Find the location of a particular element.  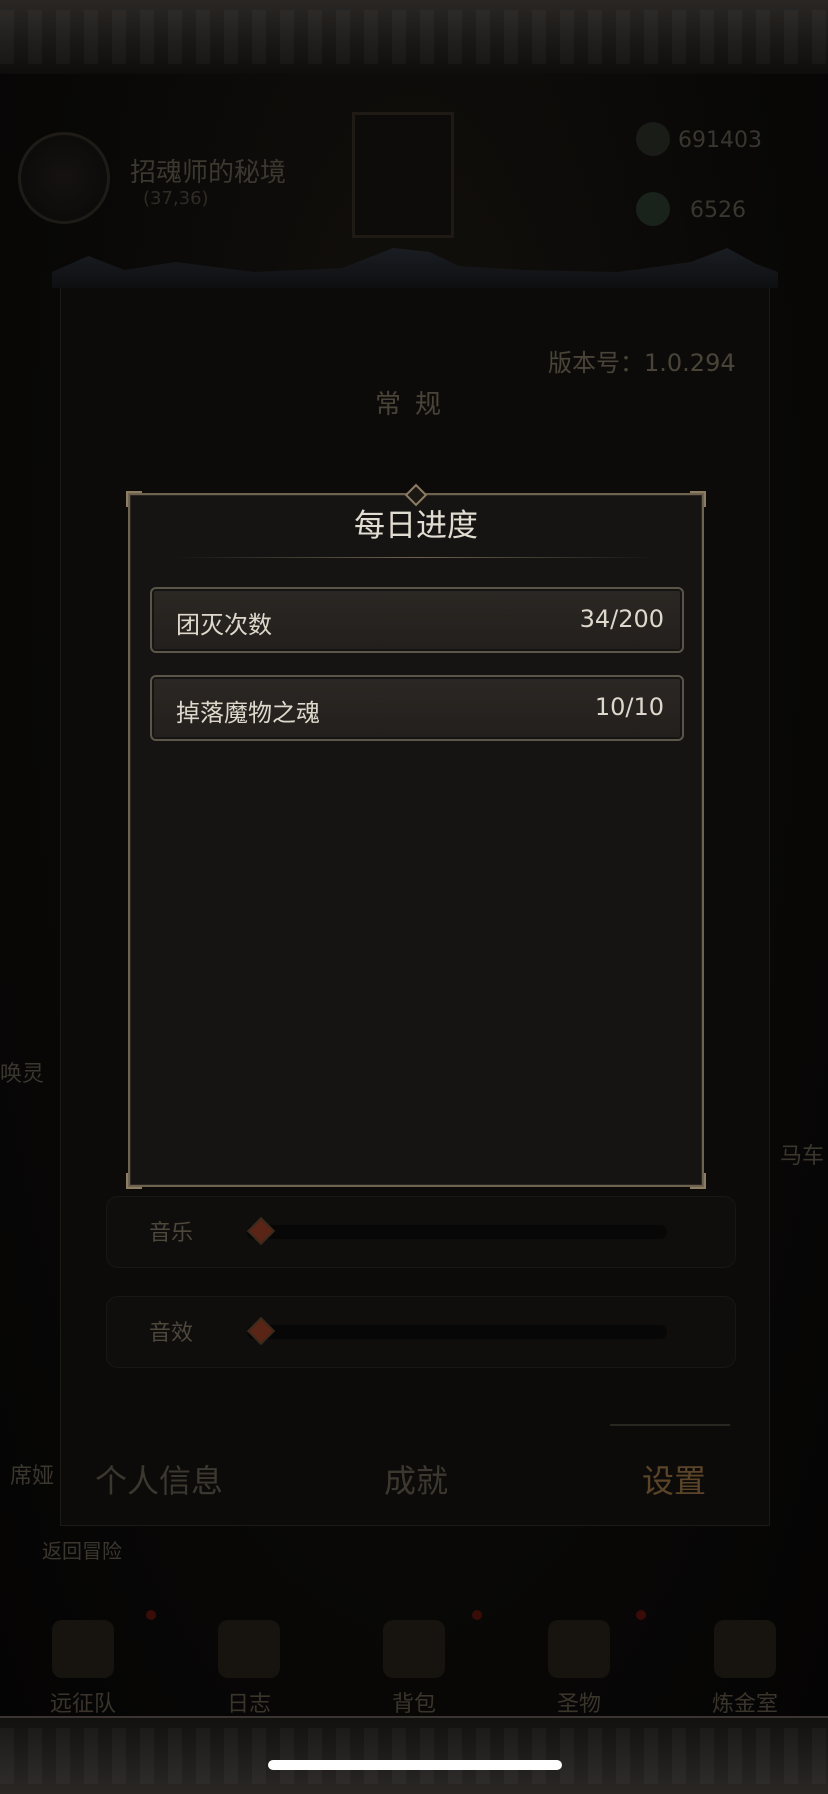

nav-backpack: 背包 is located at coordinates (414, 1669).